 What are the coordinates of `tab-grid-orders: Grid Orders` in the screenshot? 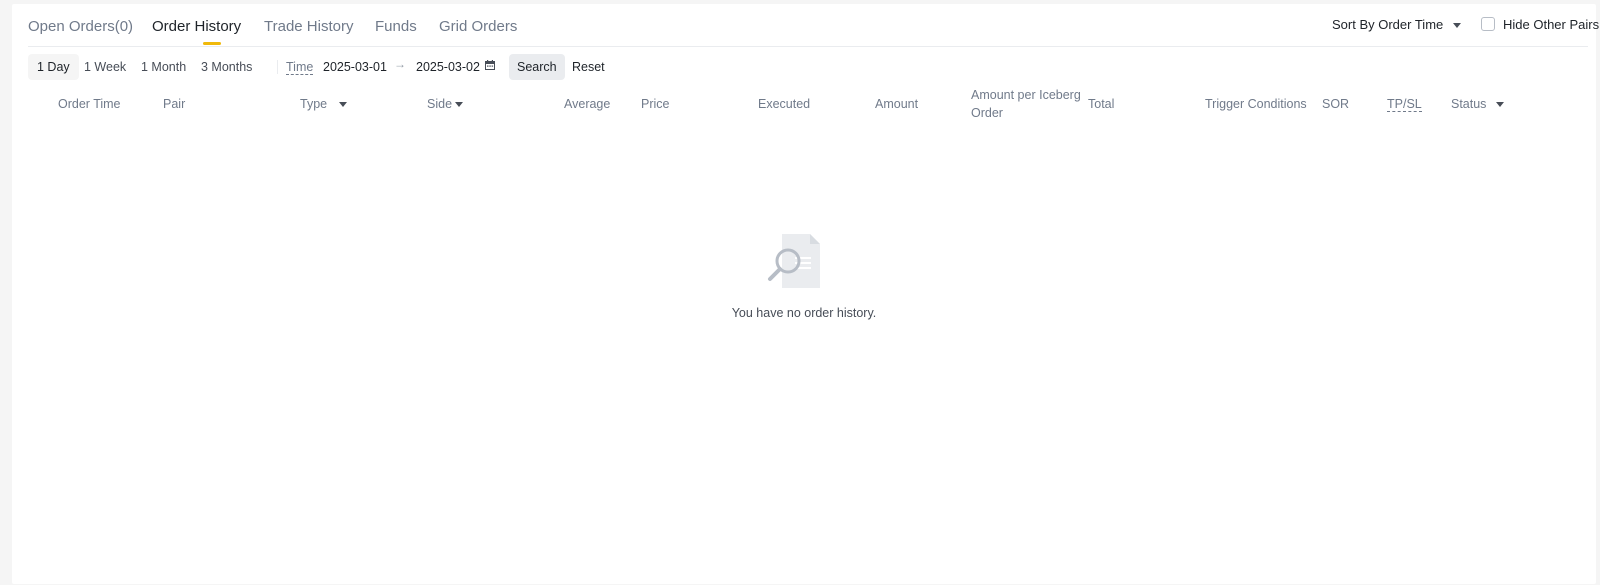 It's located at (478, 26).